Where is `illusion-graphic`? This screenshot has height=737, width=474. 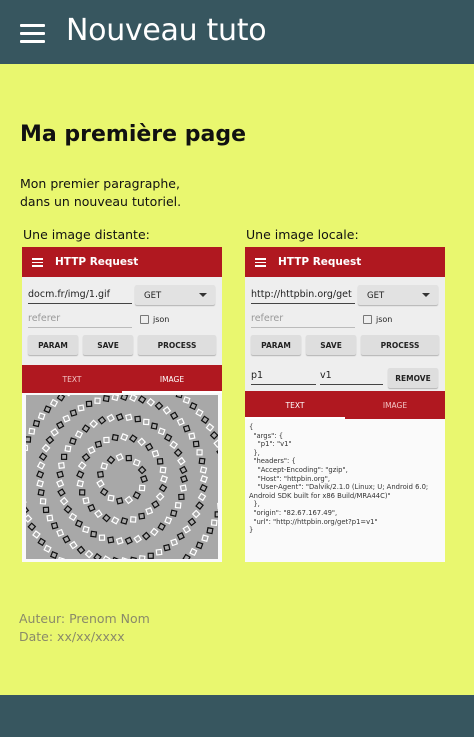 illusion-graphic is located at coordinates (122, 477).